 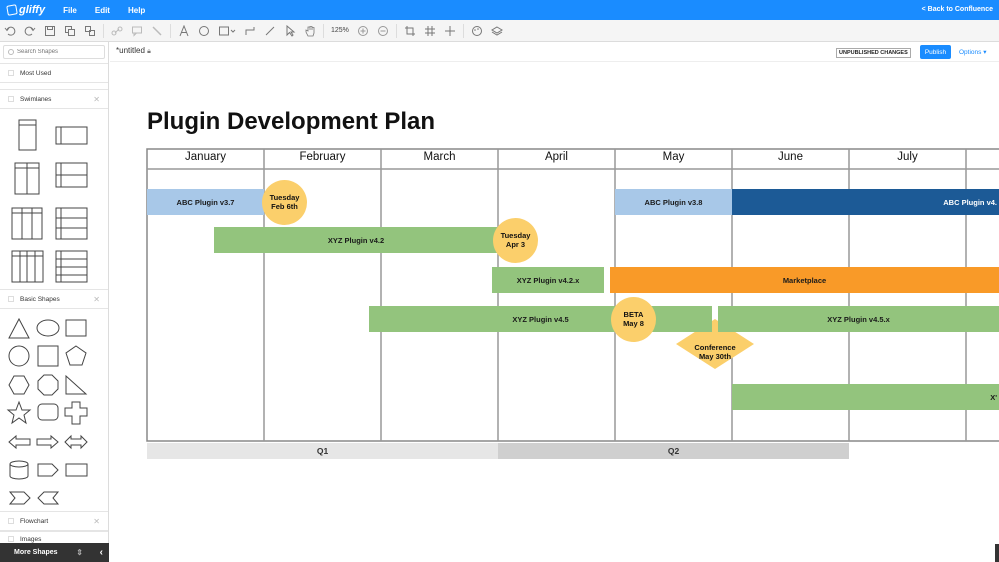 I want to click on rectangle-shape, so click(x=76, y=328).